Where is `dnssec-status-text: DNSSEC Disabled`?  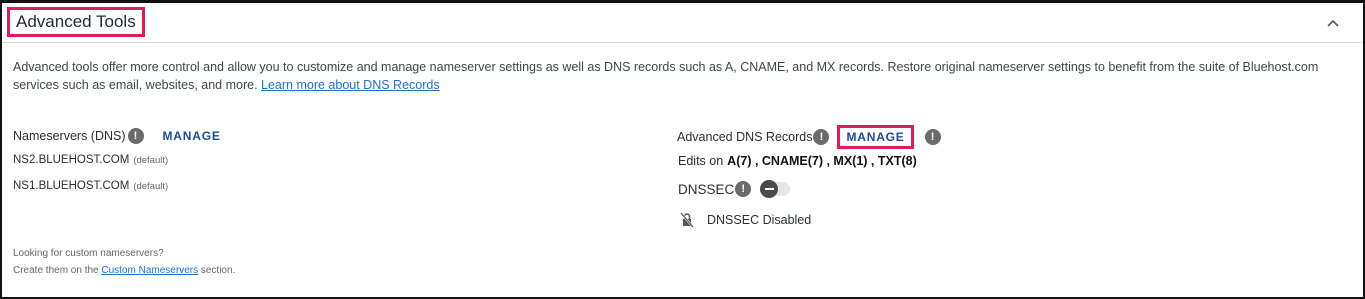
dnssec-status-text: DNSSEC Disabled is located at coordinates (759, 220).